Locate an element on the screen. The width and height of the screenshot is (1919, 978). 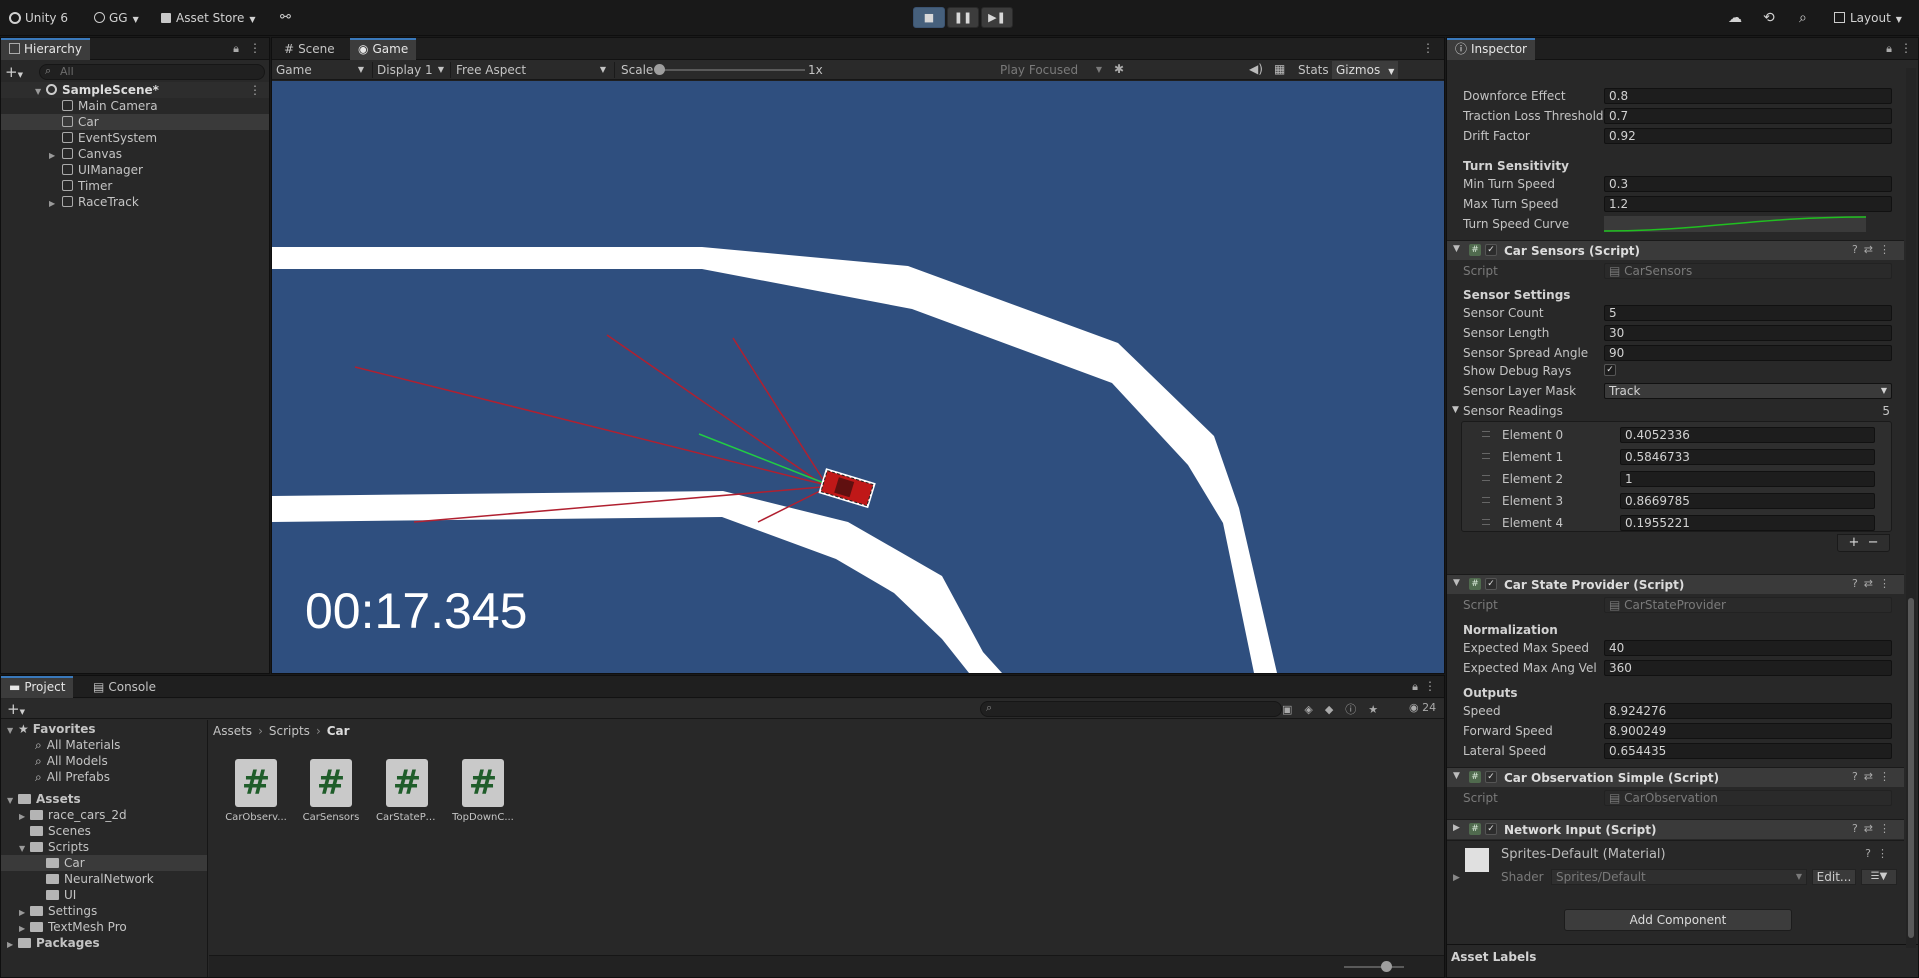
material-help-more-icons: ?⋮ is located at coordinates (1879, 853).